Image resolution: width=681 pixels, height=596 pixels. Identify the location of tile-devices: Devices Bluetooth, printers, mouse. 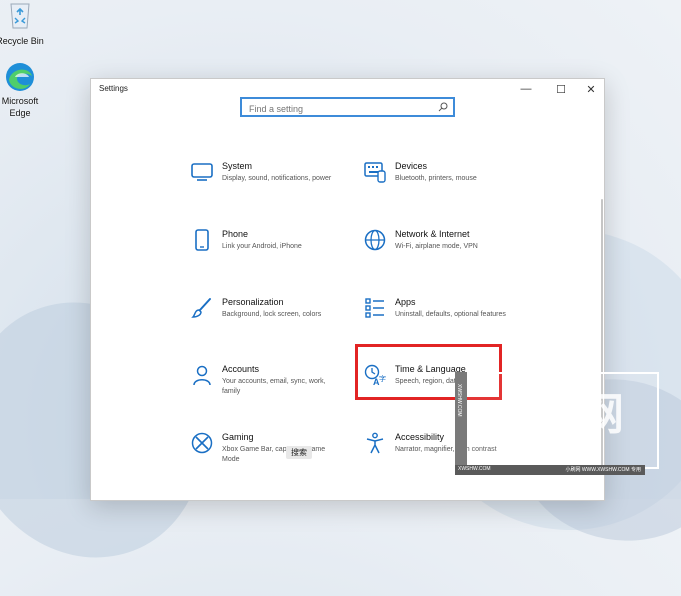
(444, 186).